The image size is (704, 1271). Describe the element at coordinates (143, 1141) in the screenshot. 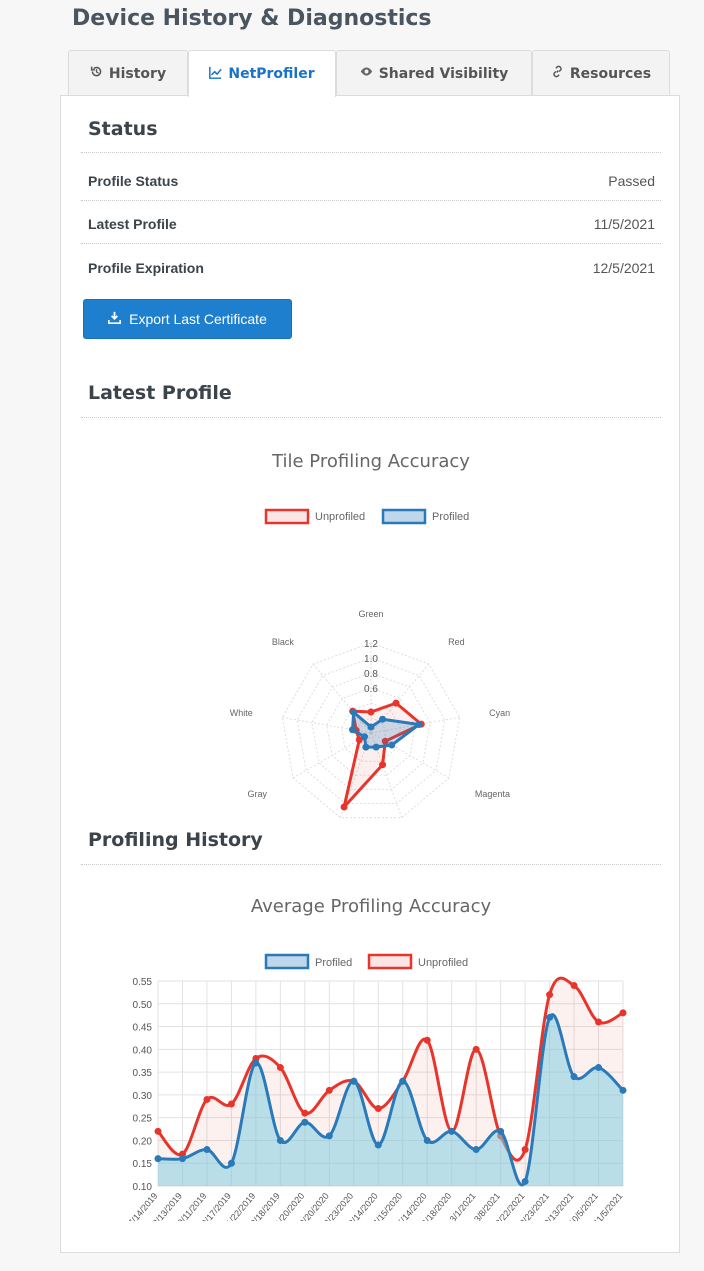

I see `y-tick-label: 0.20` at that location.